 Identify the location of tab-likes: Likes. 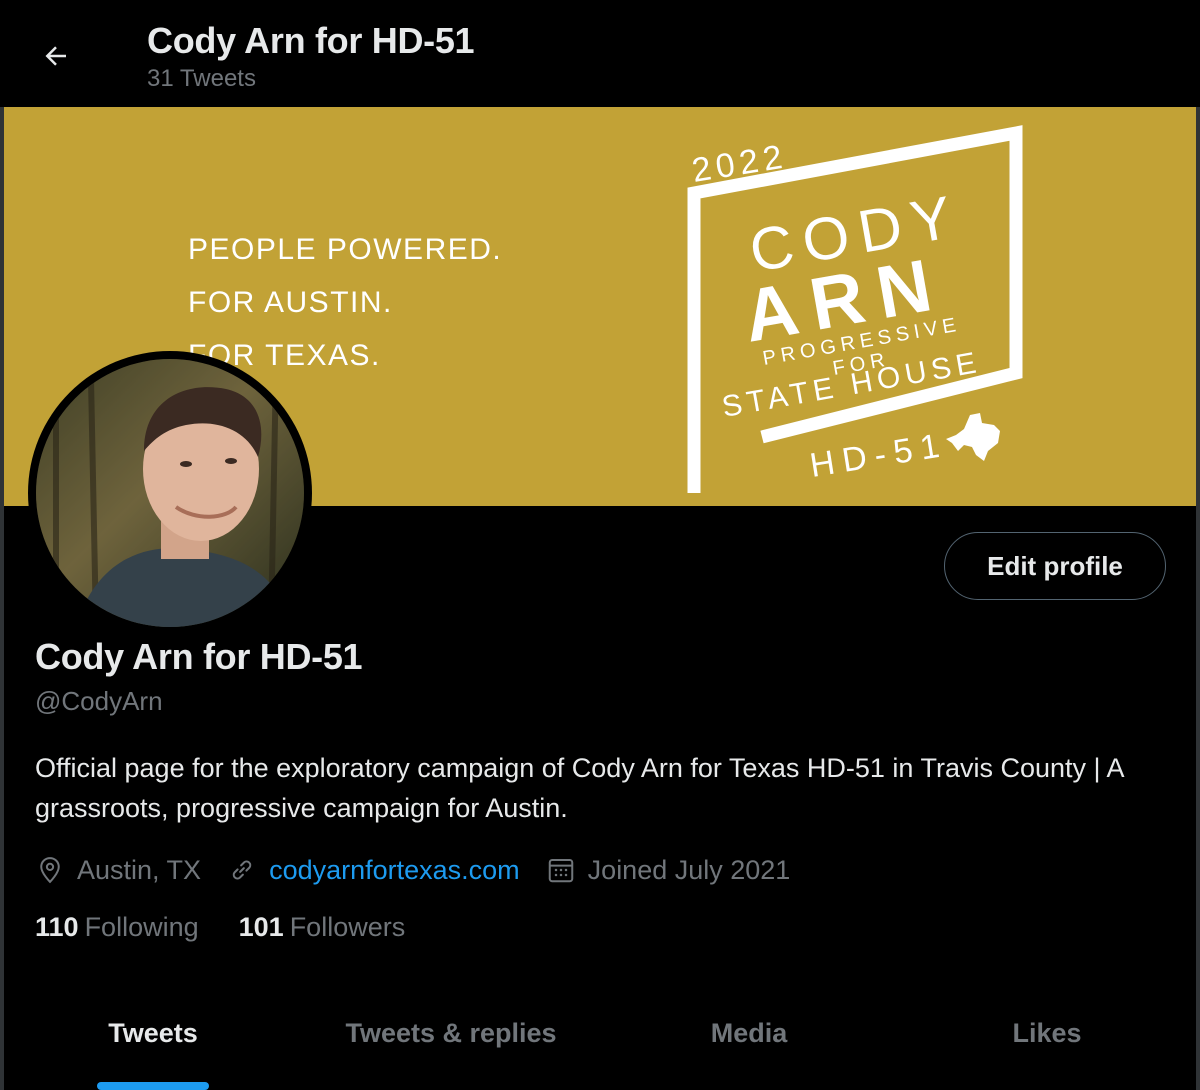
(1047, 1040).